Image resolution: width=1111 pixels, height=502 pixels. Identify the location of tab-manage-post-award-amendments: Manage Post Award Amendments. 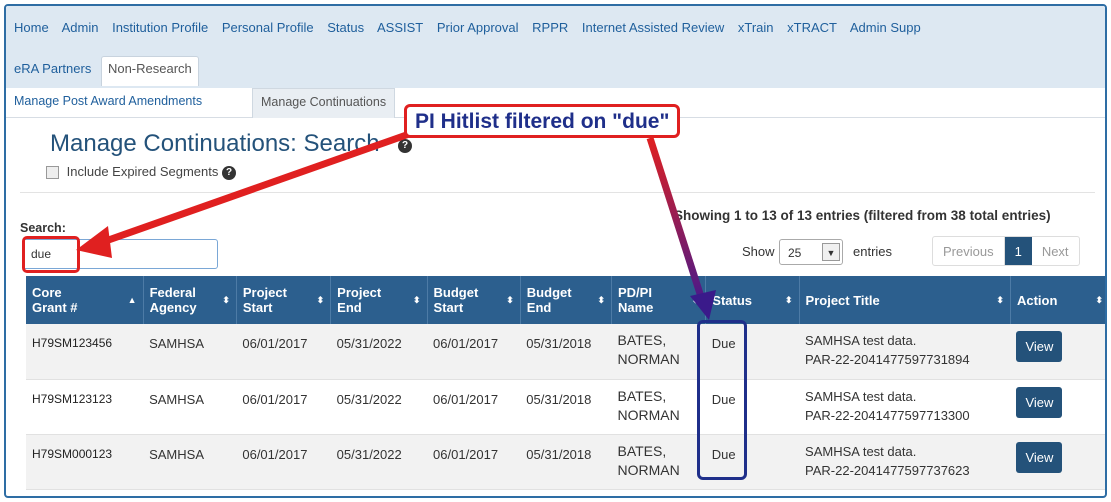
(108, 101).